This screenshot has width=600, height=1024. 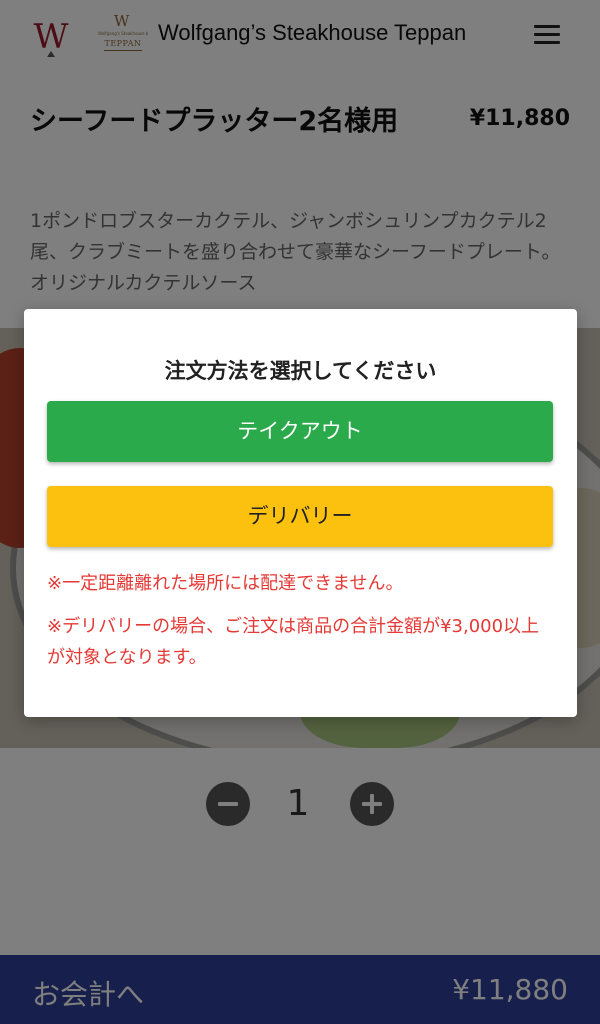 What do you see at coordinates (293, 642) in the screenshot?
I see `delivery-minimum-note: ※デリバリーの場合、ご注文は商品の合計金額が¥3,000以上が対象となります。` at bounding box center [293, 642].